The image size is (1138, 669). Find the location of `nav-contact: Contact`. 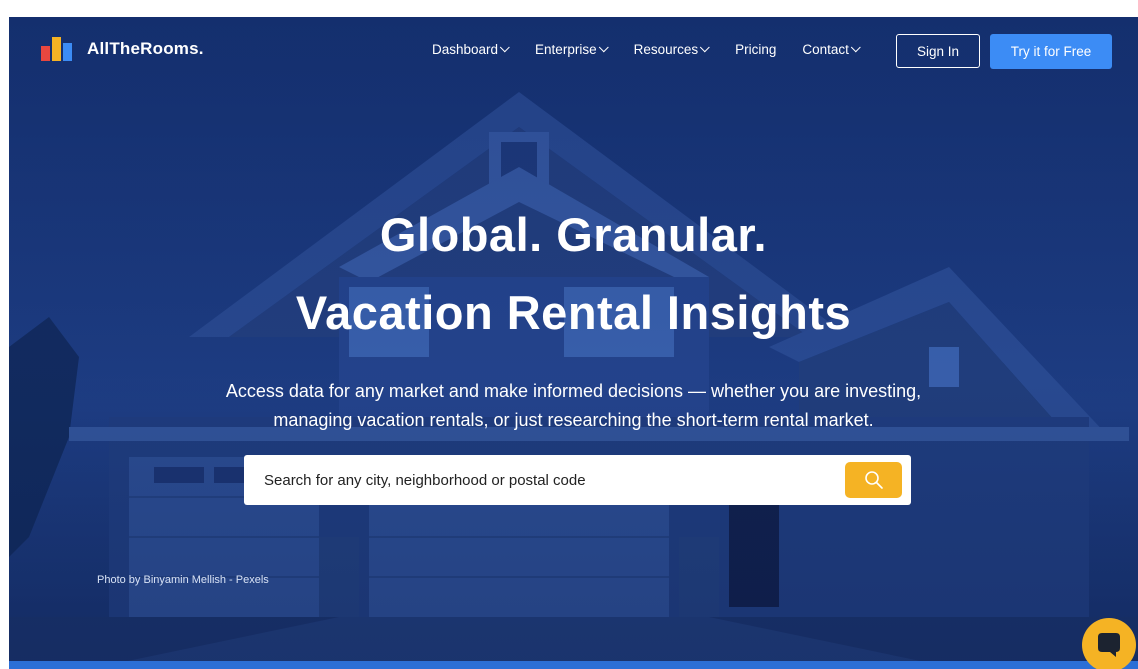

nav-contact: Contact is located at coordinates (831, 49).